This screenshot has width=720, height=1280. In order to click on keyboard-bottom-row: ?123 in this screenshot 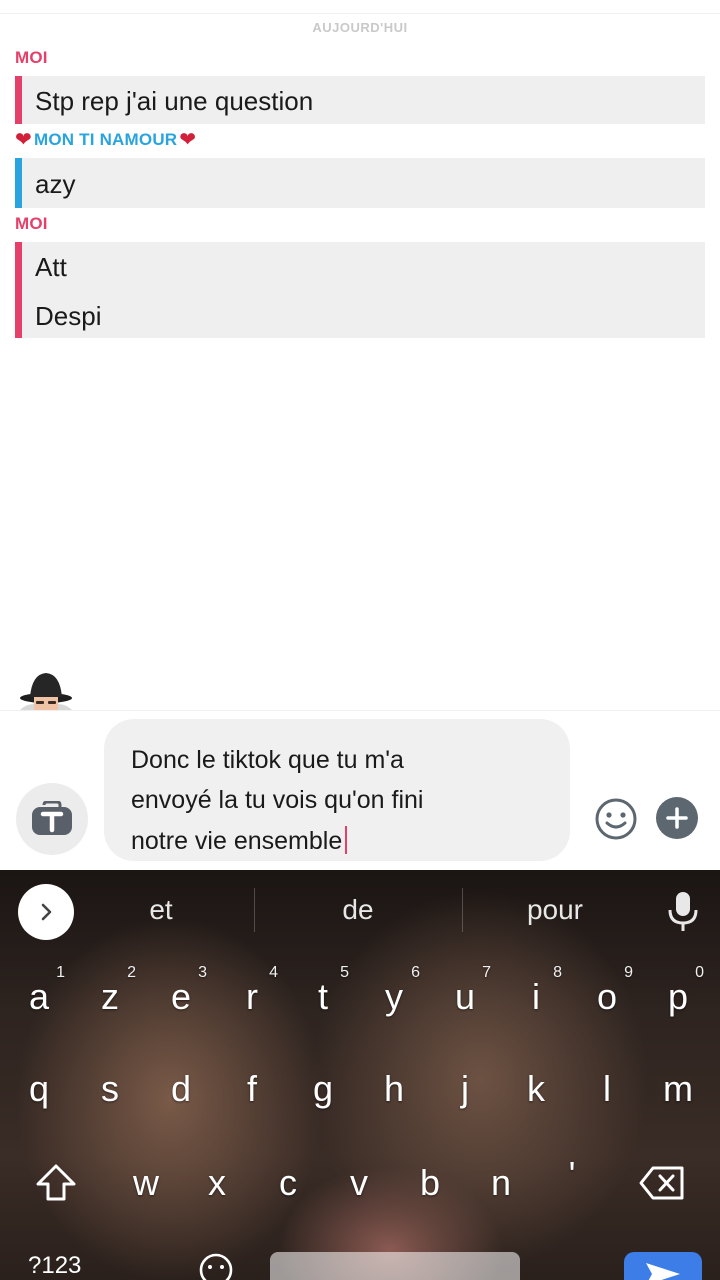, I will do `click(360, 1265)`.